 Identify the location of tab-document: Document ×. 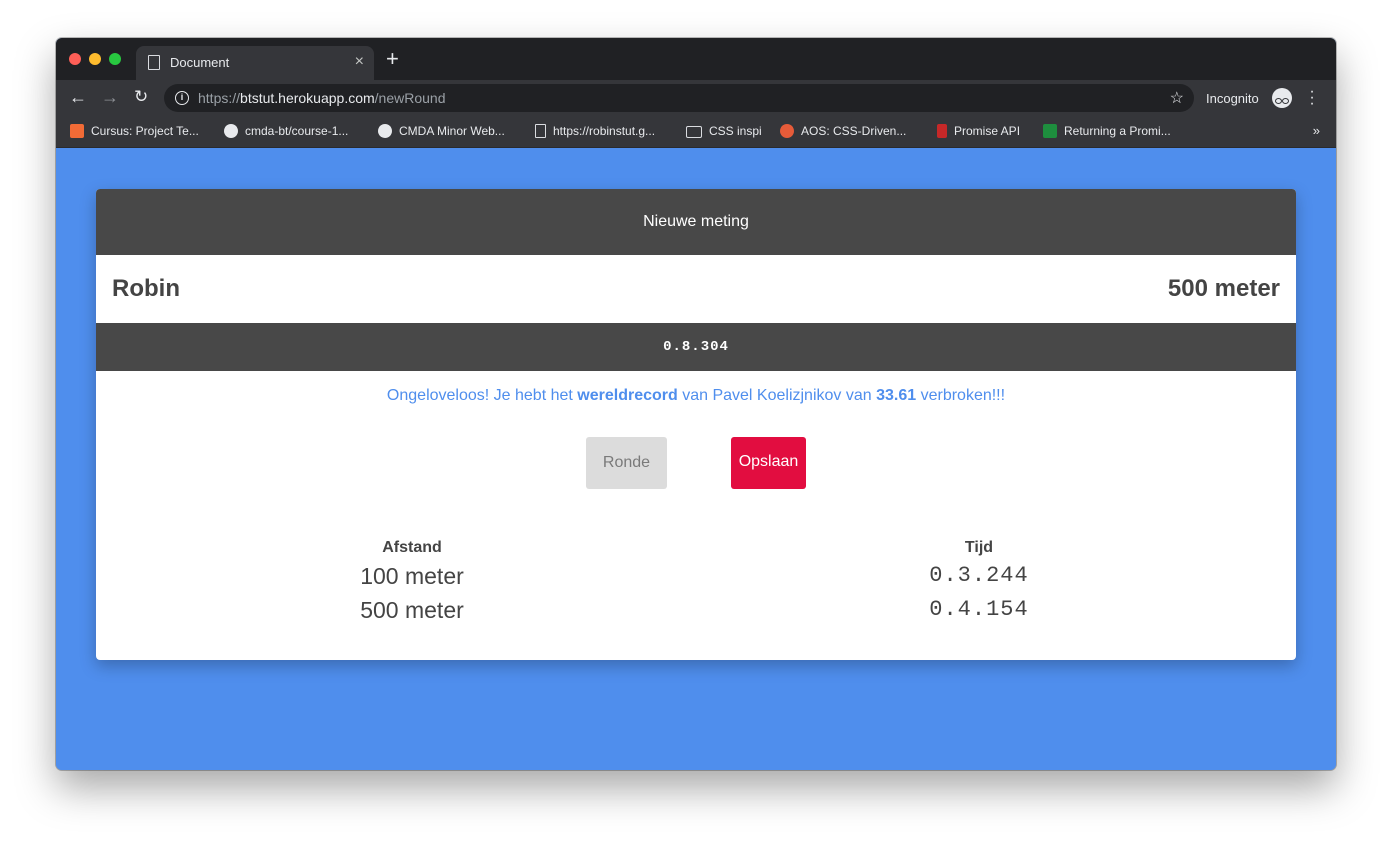
(255, 63).